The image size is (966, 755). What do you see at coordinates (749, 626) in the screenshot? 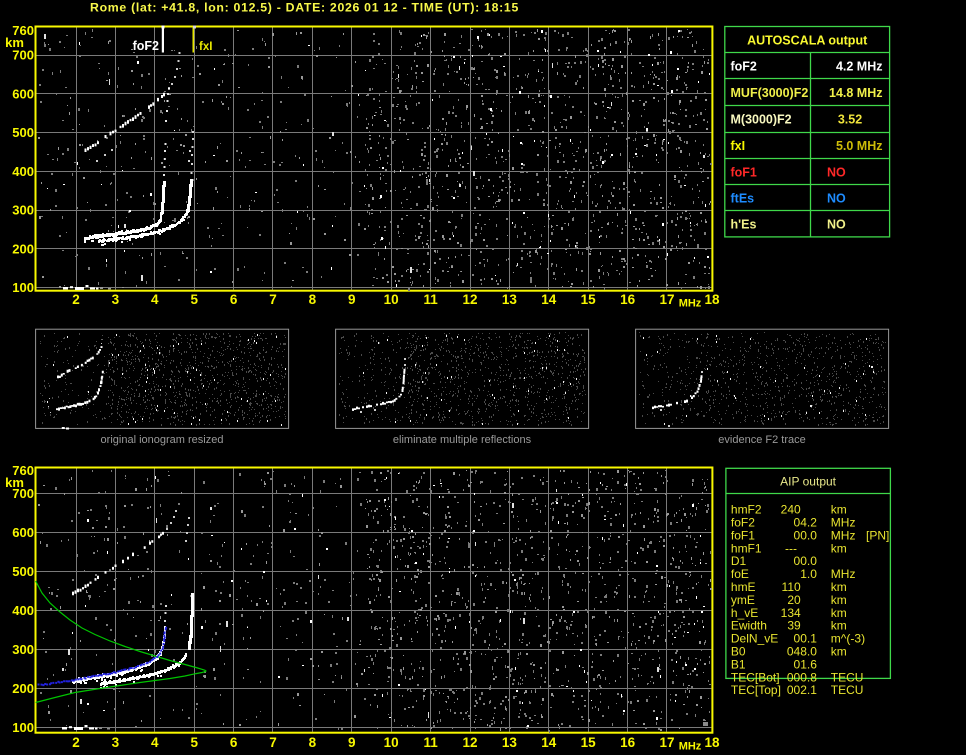
I see `svg-text: Ewidth` at bounding box center [749, 626].